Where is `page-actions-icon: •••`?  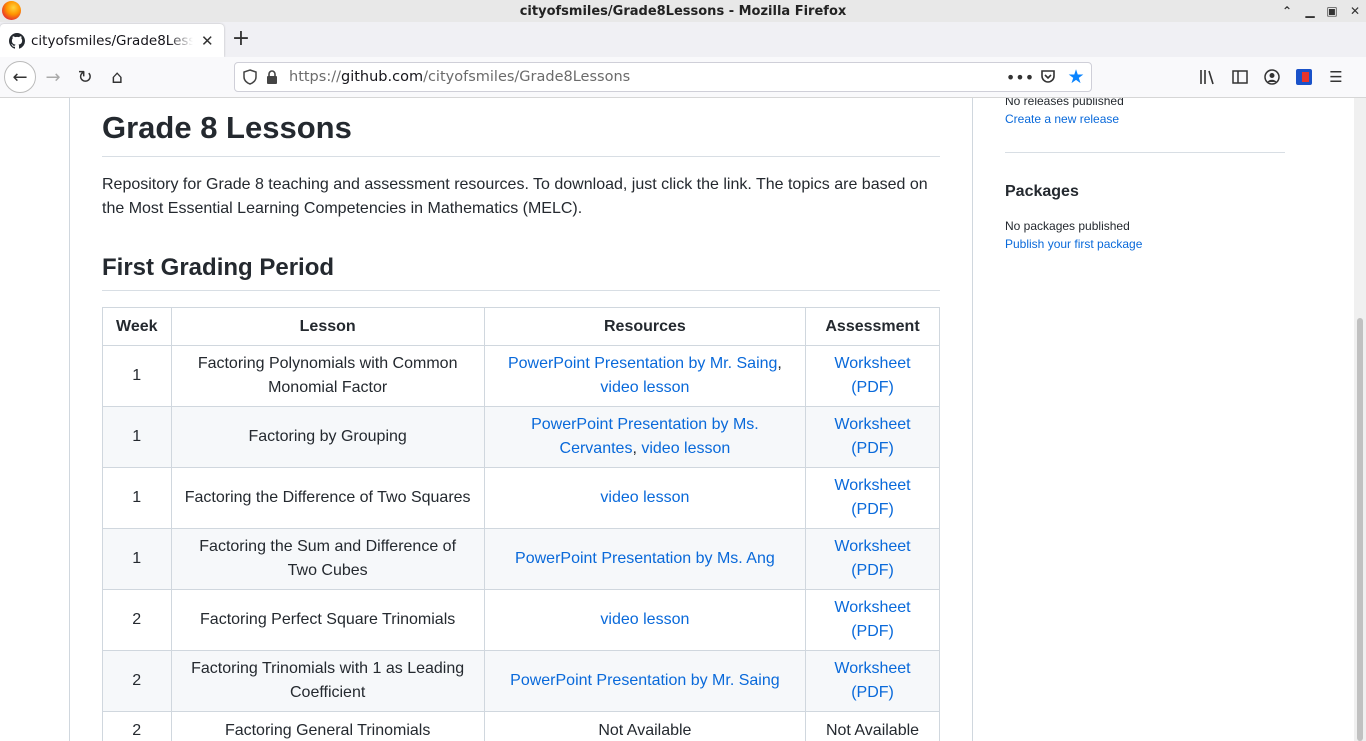 page-actions-icon: ••• is located at coordinates (1020, 77).